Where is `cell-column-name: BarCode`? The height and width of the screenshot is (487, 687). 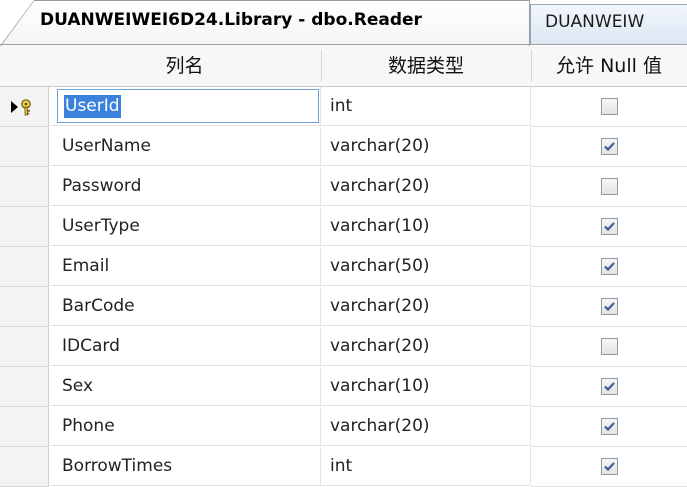
cell-column-name: BarCode is located at coordinates (184, 306).